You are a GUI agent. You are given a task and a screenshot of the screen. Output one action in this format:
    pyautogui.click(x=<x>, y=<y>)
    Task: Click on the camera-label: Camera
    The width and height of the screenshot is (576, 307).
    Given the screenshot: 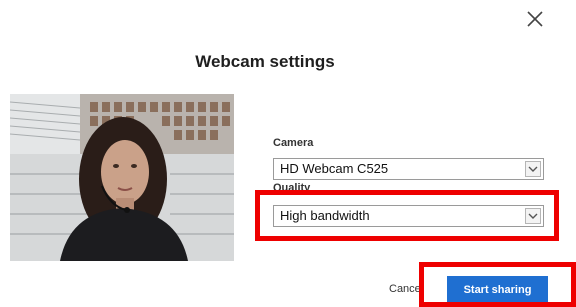 What is the action you would take?
    pyautogui.click(x=293, y=143)
    